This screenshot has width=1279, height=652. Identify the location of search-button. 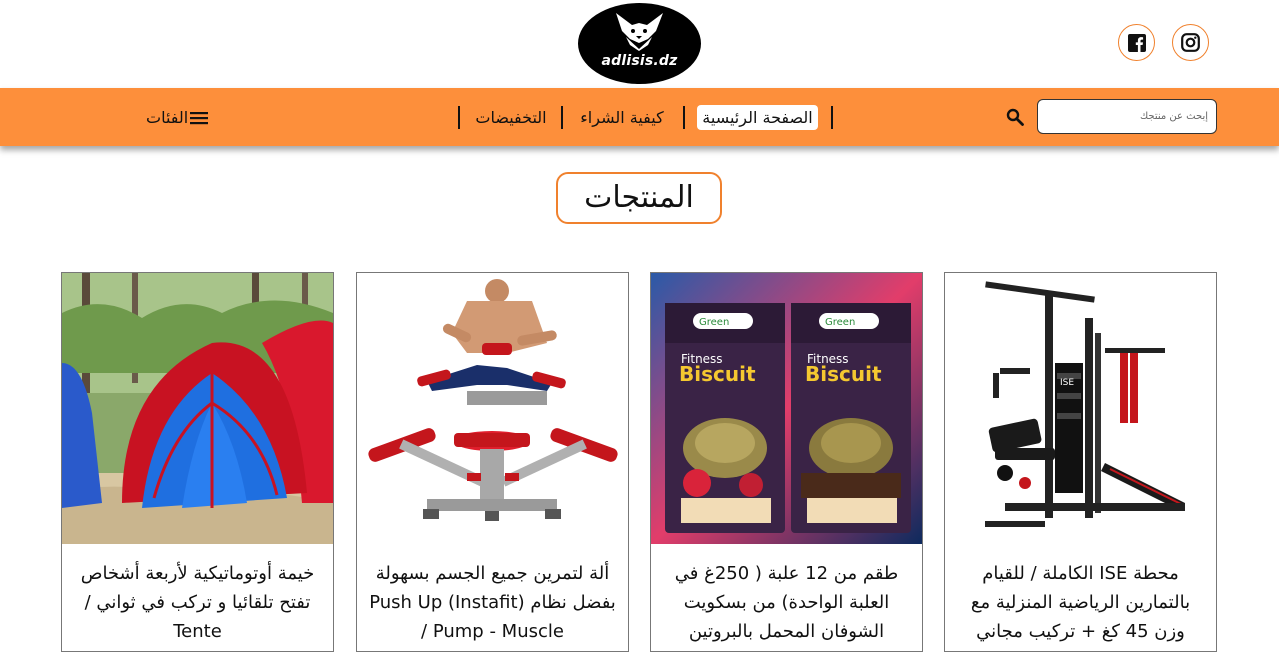
(1015, 117).